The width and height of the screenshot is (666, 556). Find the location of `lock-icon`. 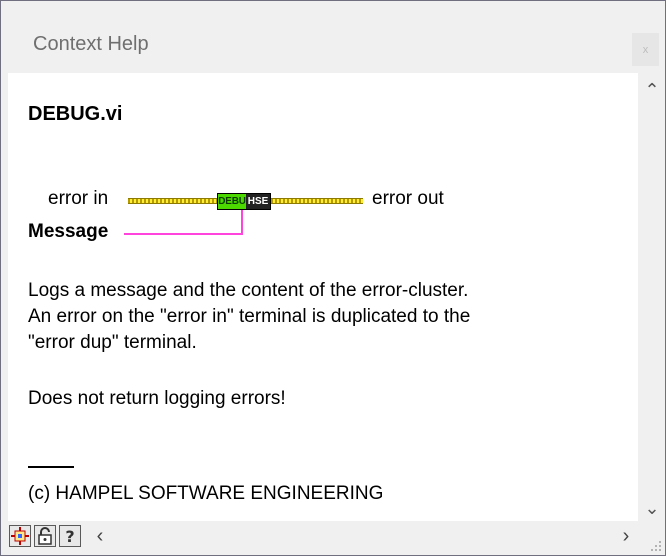

lock-icon is located at coordinates (45, 536).